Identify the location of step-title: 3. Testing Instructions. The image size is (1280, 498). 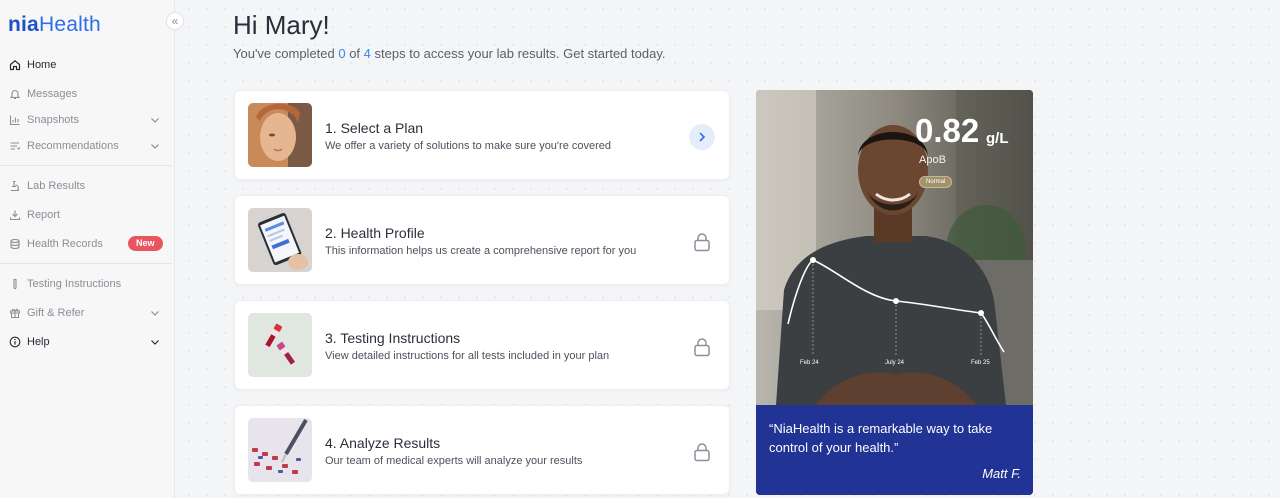
(393, 338).